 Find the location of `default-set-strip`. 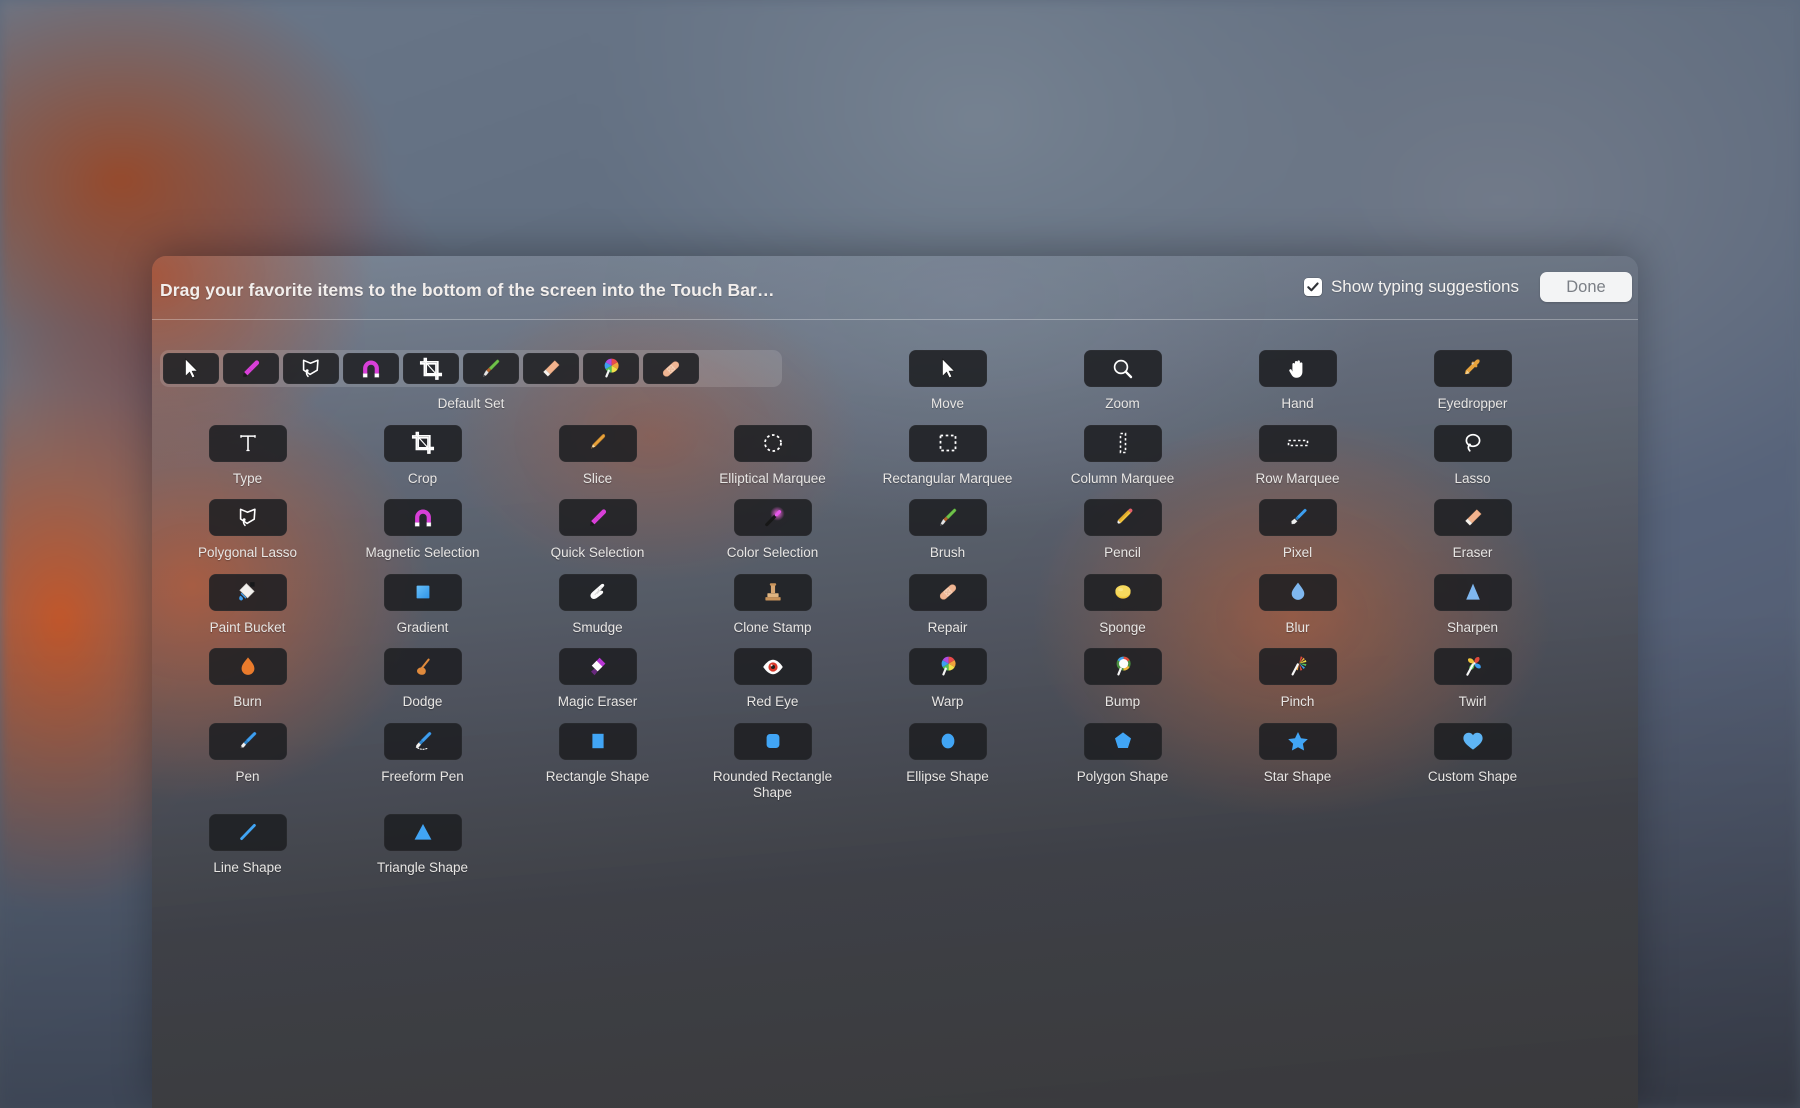

default-set-strip is located at coordinates (471, 368).